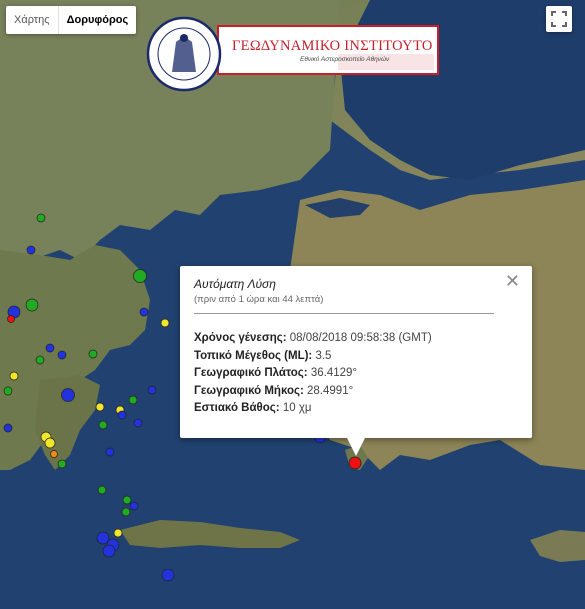 The image size is (585, 609). Describe the element at coordinates (253, 355) in the screenshot. I see `detail-label: Τοπικό Μέγεθος (ML):` at that location.